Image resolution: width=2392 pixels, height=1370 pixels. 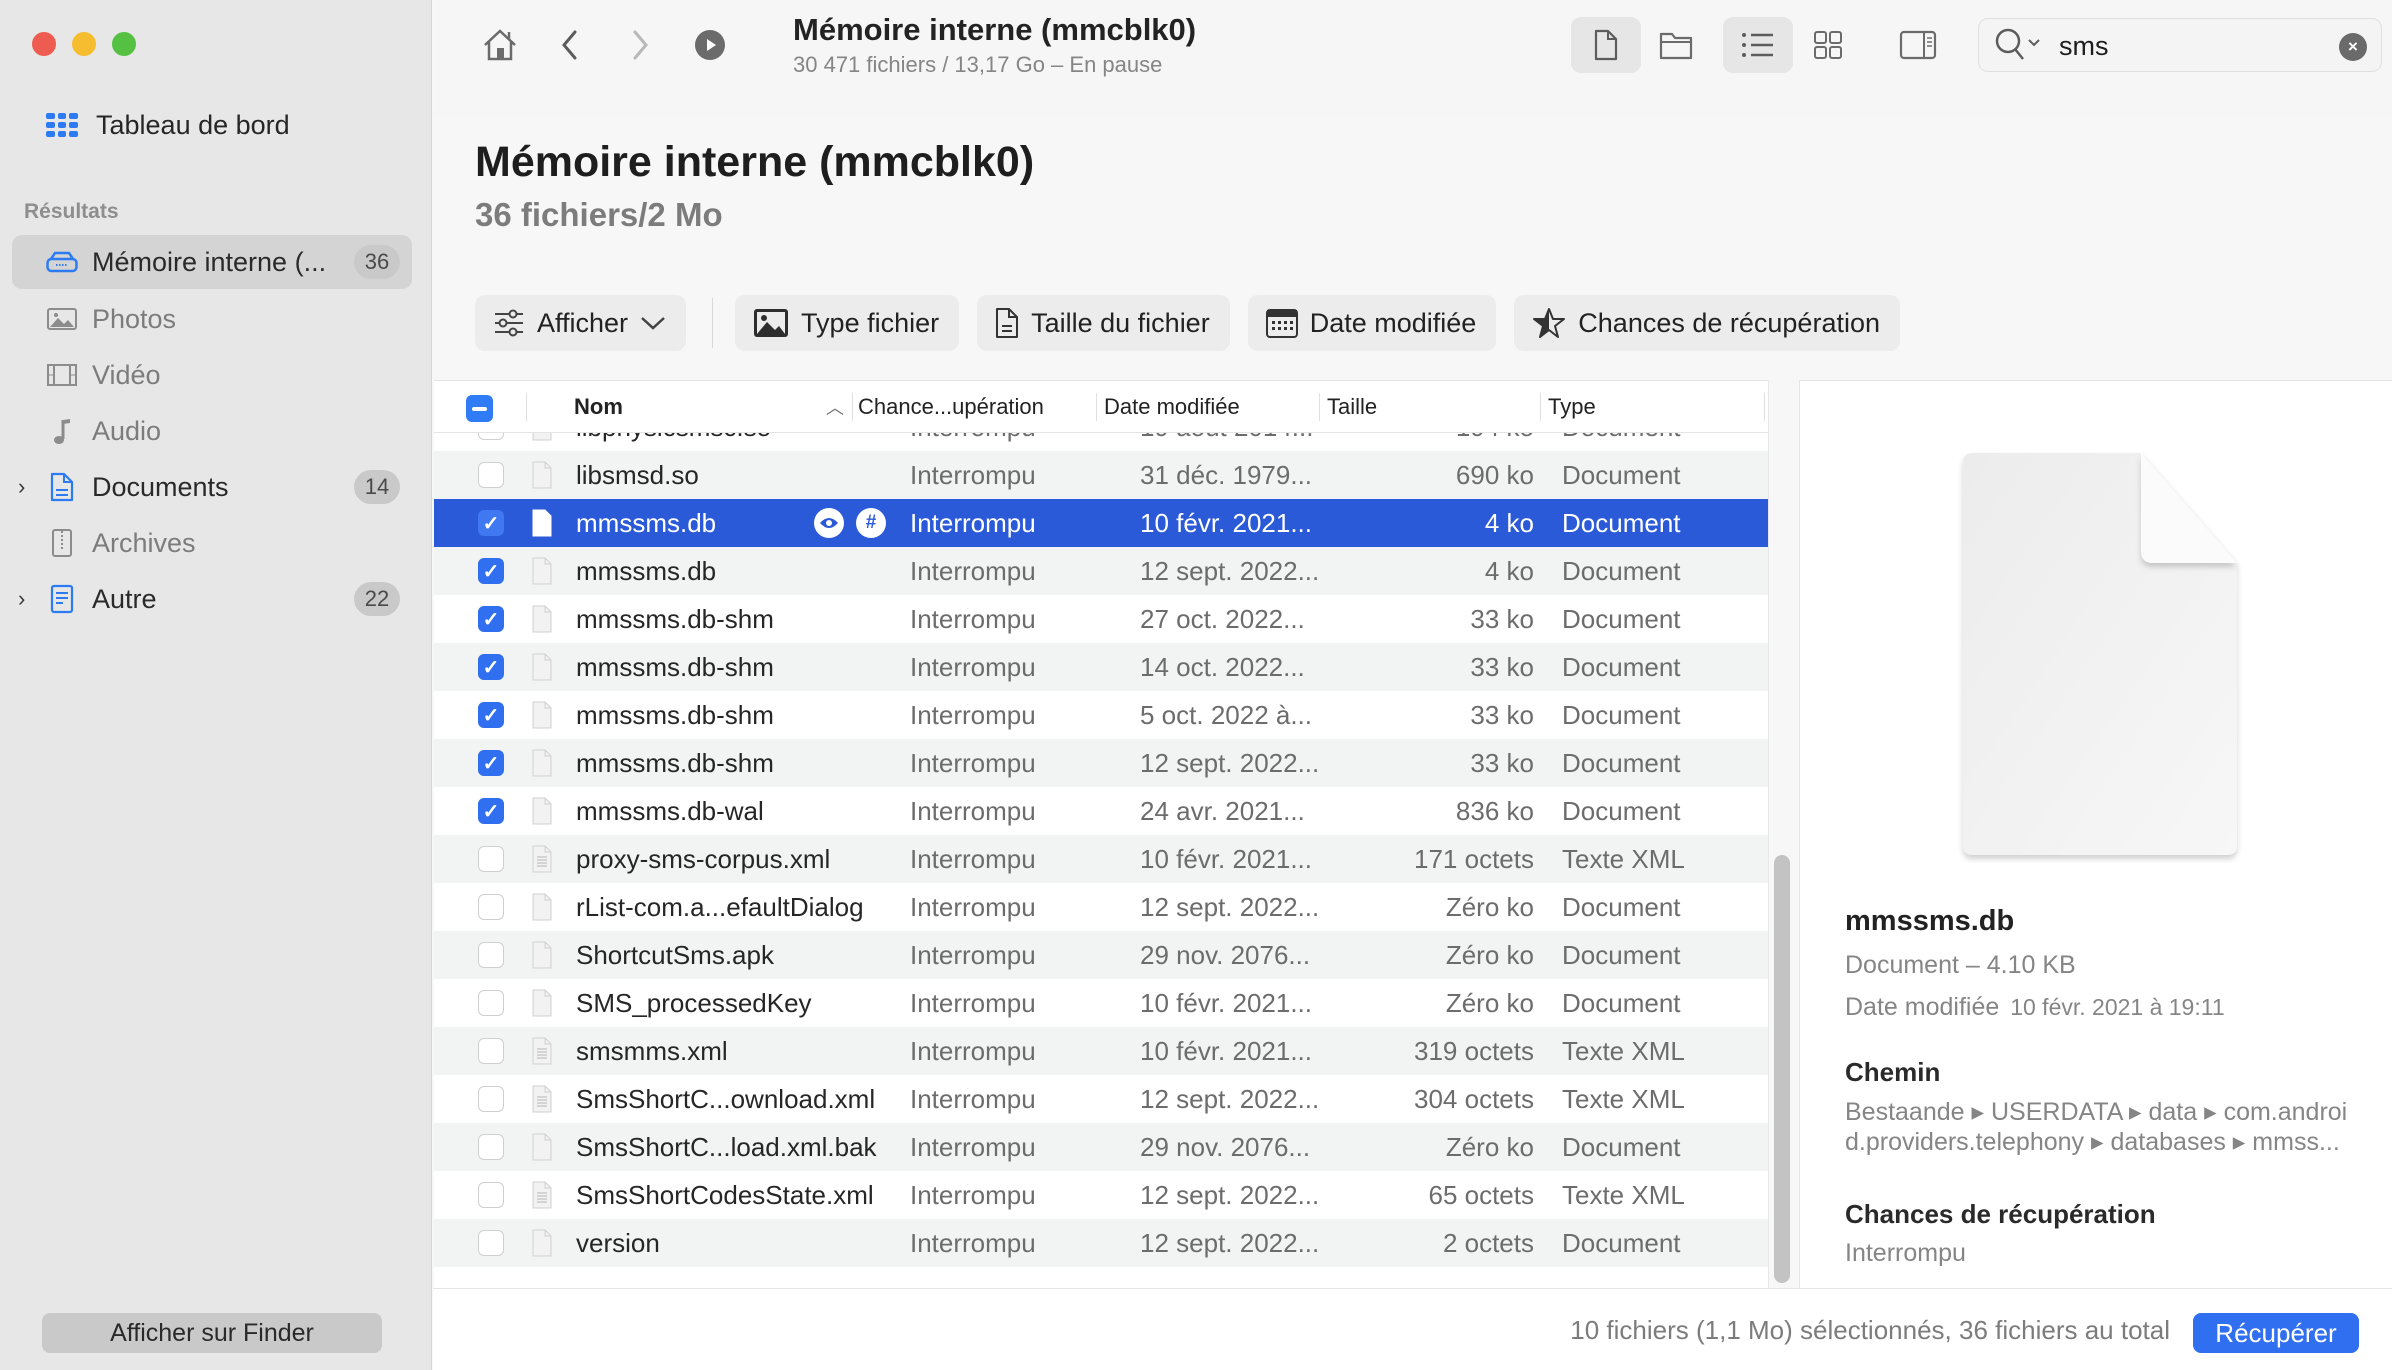 I want to click on grid-view-button, so click(x=1828, y=45).